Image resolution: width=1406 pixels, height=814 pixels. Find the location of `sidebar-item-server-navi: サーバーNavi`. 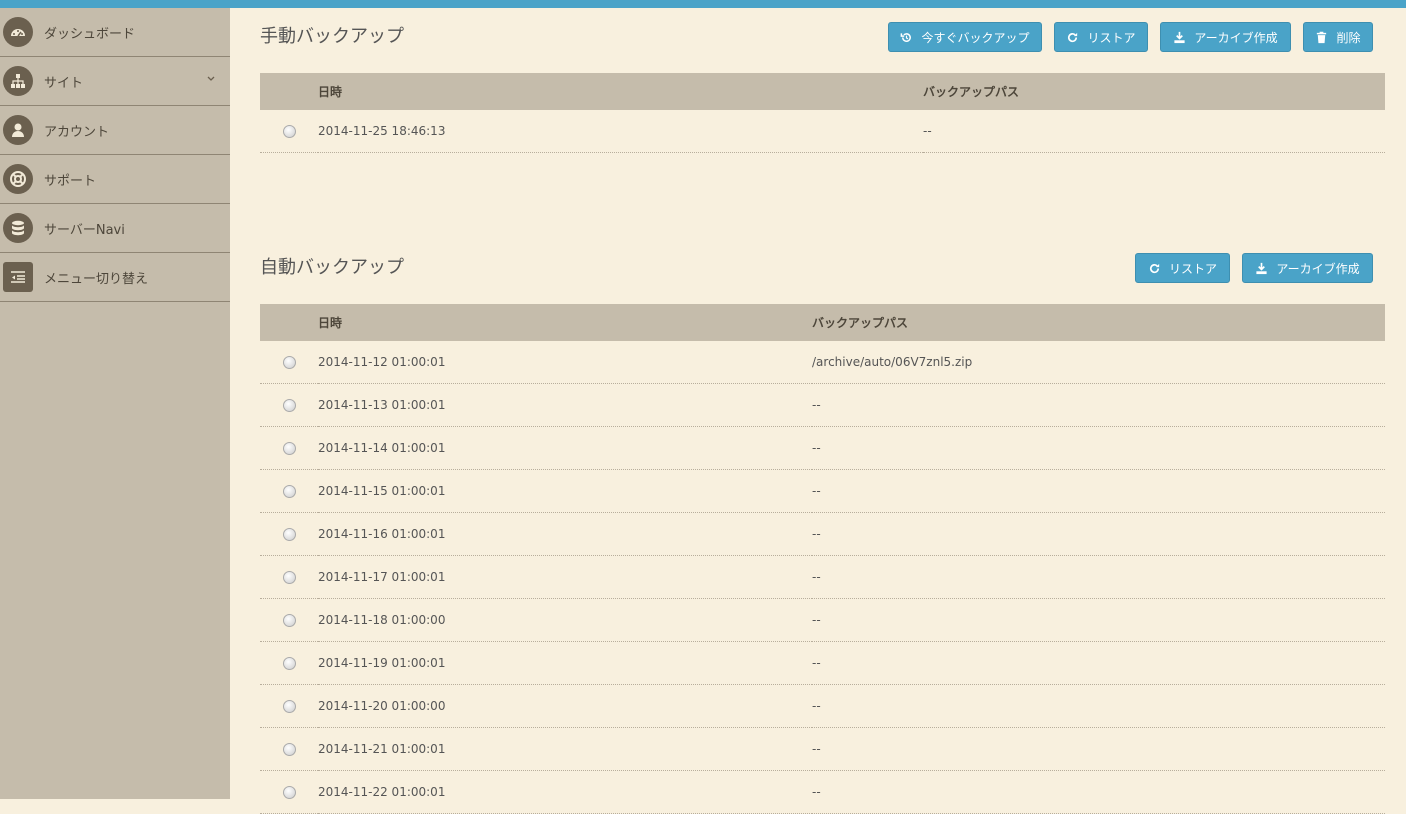

sidebar-item-server-navi: サーバーNavi is located at coordinates (115, 228).